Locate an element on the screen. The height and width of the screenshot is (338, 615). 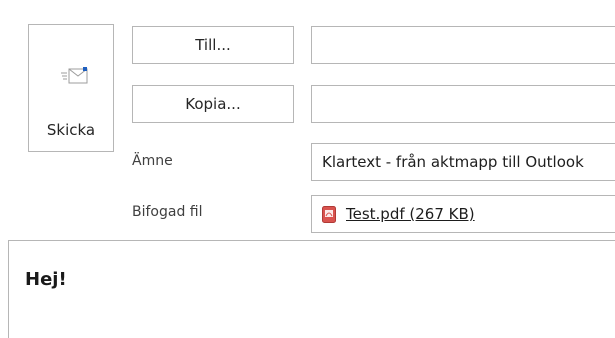
attachment-field: Test.pdf (267 KB) is located at coordinates (463, 214).